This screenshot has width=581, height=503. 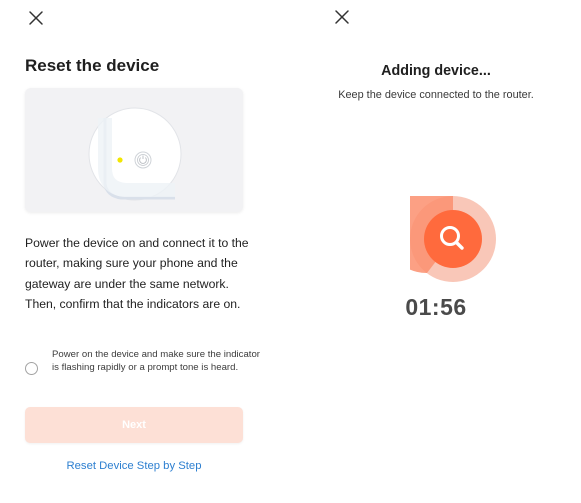 What do you see at coordinates (134, 466) in the screenshot?
I see `reset-device-link: Reset Device Step by Step` at bounding box center [134, 466].